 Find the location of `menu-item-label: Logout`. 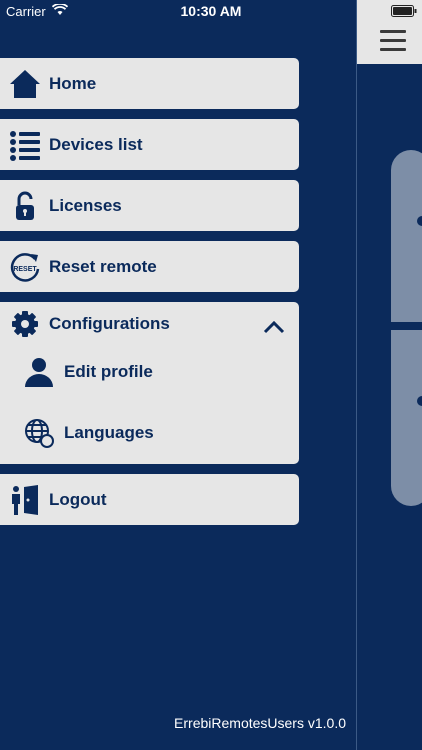

menu-item-label: Logout is located at coordinates (78, 499).